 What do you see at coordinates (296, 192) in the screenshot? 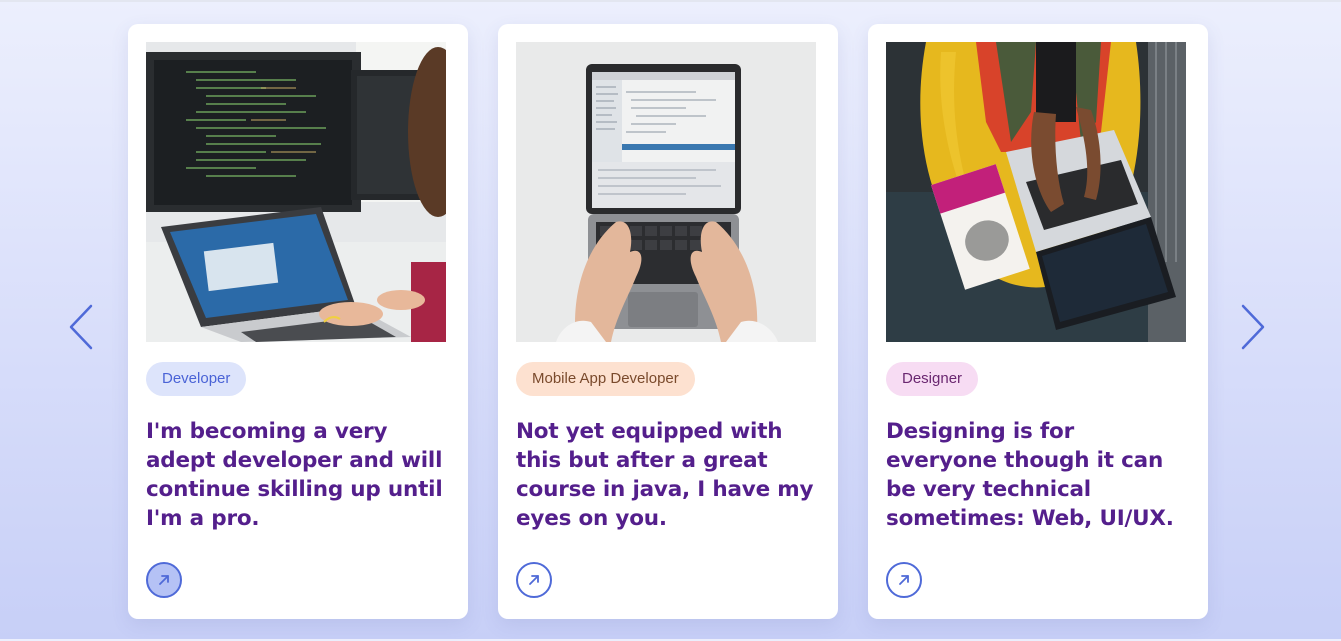
I see `developer-workstation-photo` at bounding box center [296, 192].